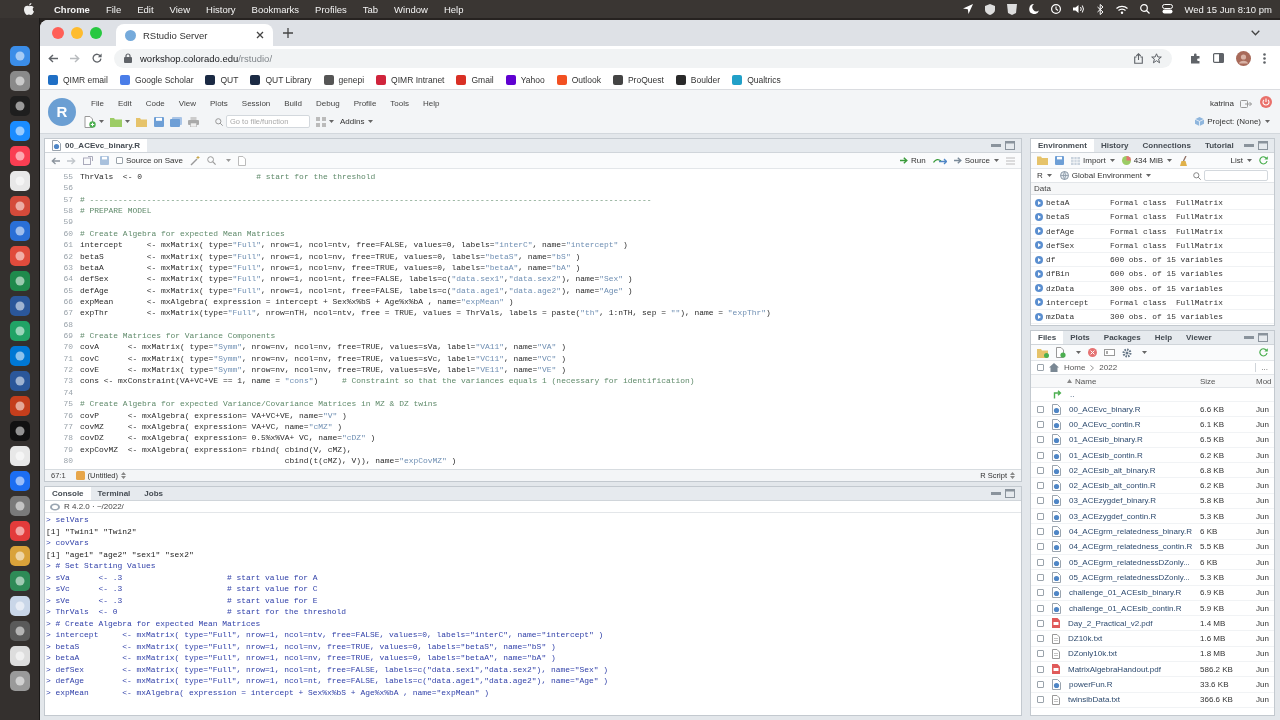 This screenshot has height=720, width=1280. I want to click on file-link: 02_ACEsib_alt_contin.R, so click(1134, 486).